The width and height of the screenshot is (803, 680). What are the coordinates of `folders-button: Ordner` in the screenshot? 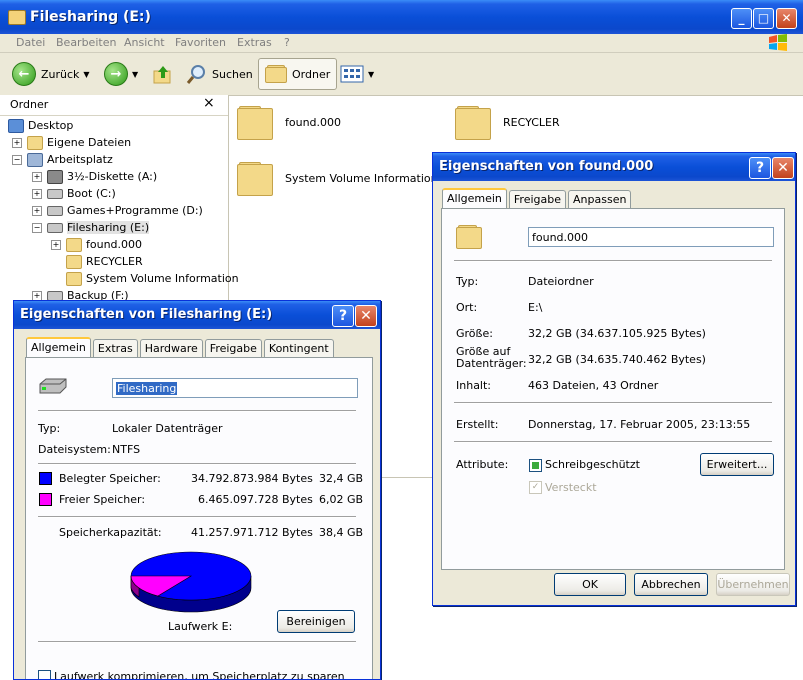 It's located at (298, 74).